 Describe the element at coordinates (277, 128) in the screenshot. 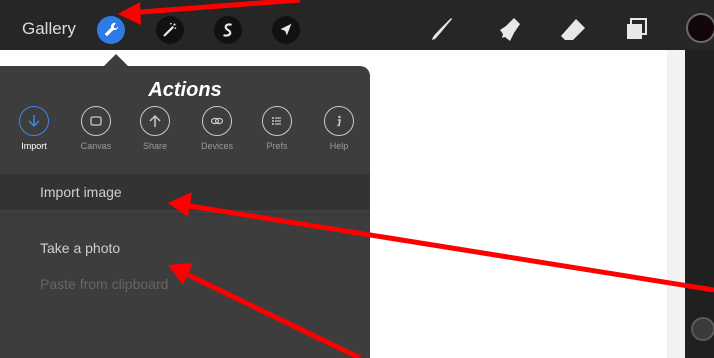

I see `tab-prefs: Prefs` at that location.